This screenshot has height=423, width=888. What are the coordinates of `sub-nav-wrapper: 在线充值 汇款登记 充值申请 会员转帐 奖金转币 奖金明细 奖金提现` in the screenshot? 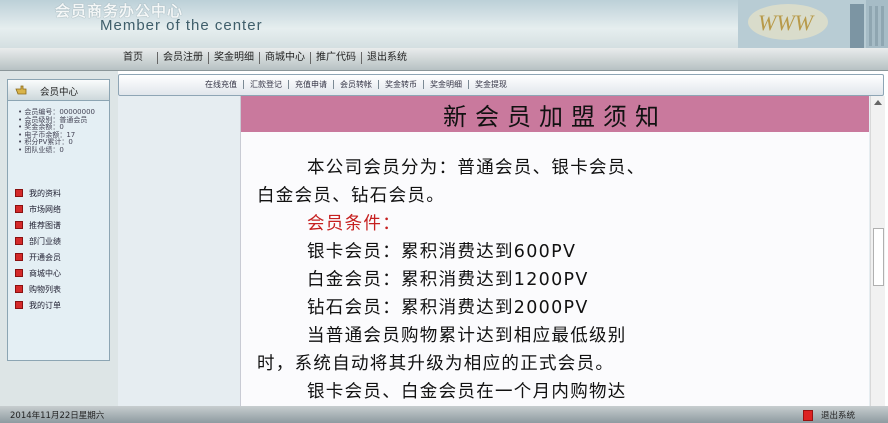 It's located at (501, 85).